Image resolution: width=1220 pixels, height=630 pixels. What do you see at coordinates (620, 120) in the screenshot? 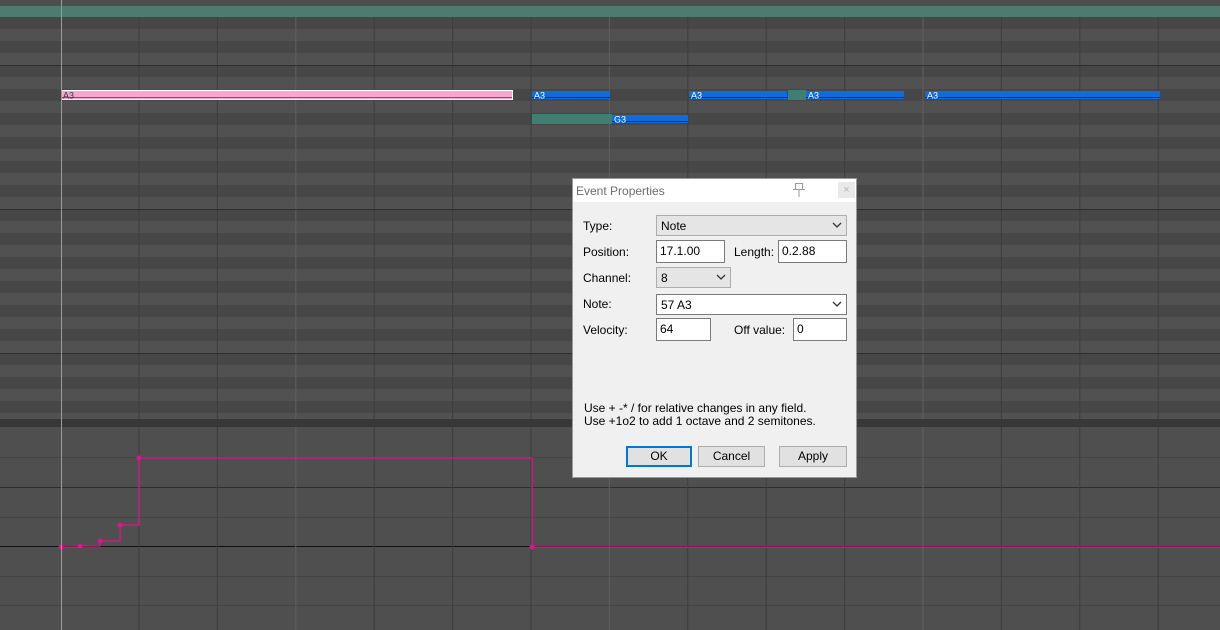
I see `note-label: G3` at bounding box center [620, 120].